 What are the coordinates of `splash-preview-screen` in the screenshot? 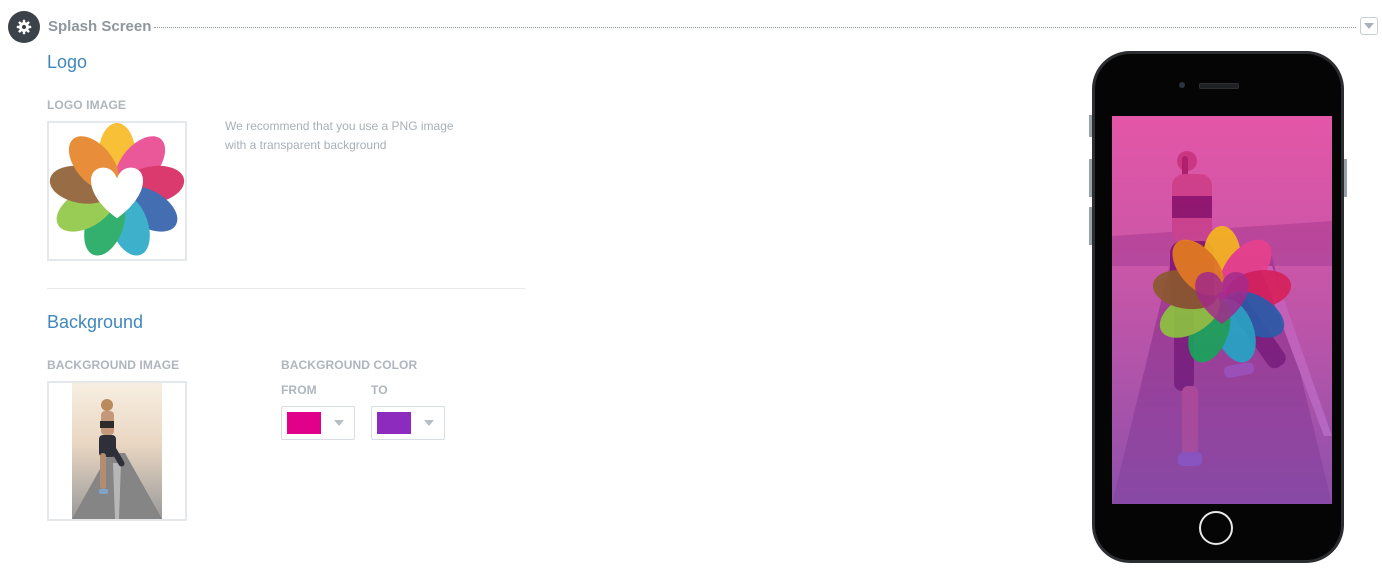 It's located at (1222, 310).